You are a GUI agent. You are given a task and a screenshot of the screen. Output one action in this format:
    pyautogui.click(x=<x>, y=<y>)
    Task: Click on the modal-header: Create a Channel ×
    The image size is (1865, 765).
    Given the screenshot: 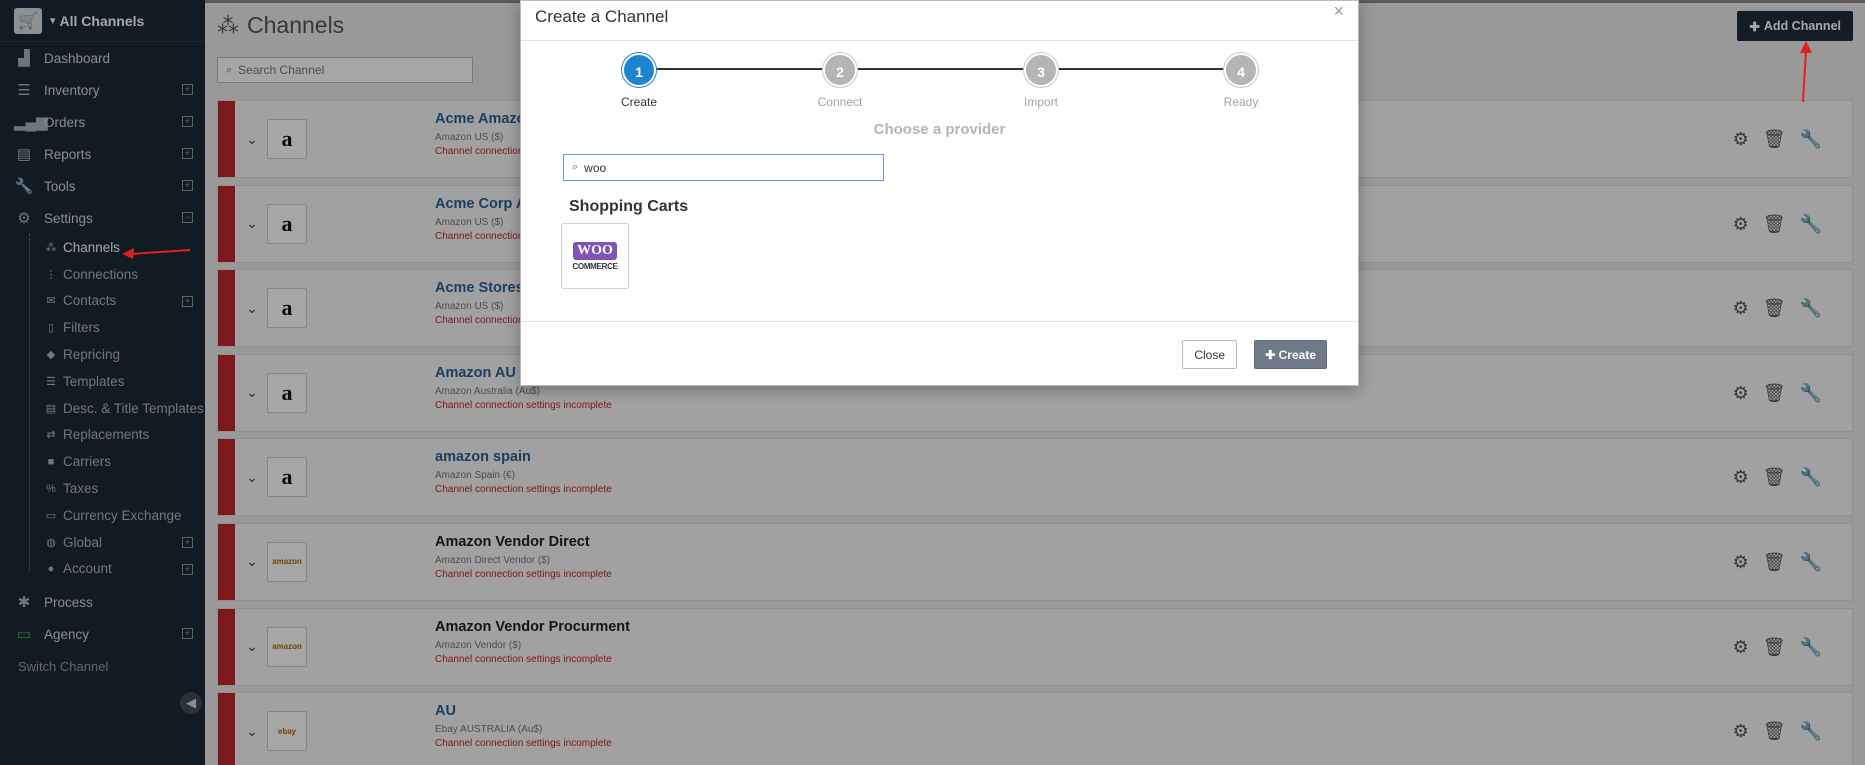 What is the action you would take?
    pyautogui.click(x=939, y=21)
    